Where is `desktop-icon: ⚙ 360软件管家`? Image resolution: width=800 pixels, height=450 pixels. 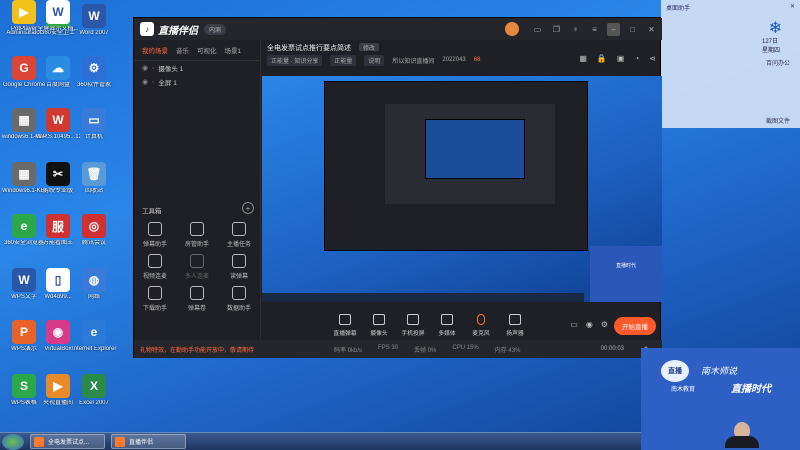
desktop-icon: ⚙ 360软件管家 is located at coordinates (94, 72).